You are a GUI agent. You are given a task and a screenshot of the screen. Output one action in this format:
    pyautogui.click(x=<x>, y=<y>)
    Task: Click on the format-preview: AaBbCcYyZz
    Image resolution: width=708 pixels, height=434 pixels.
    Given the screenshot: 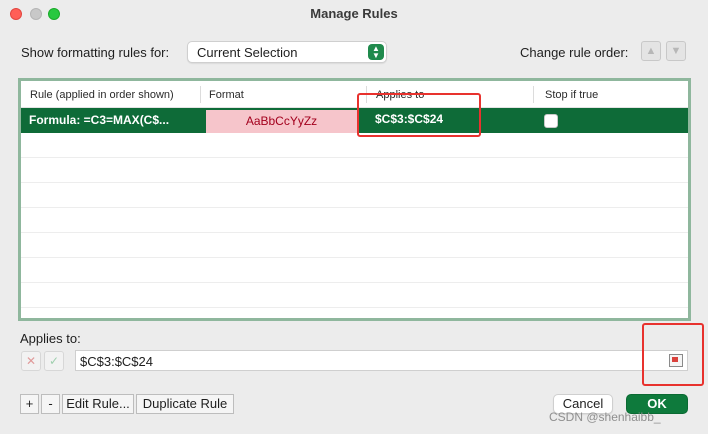 What is the action you would take?
    pyautogui.click(x=281, y=121)
    